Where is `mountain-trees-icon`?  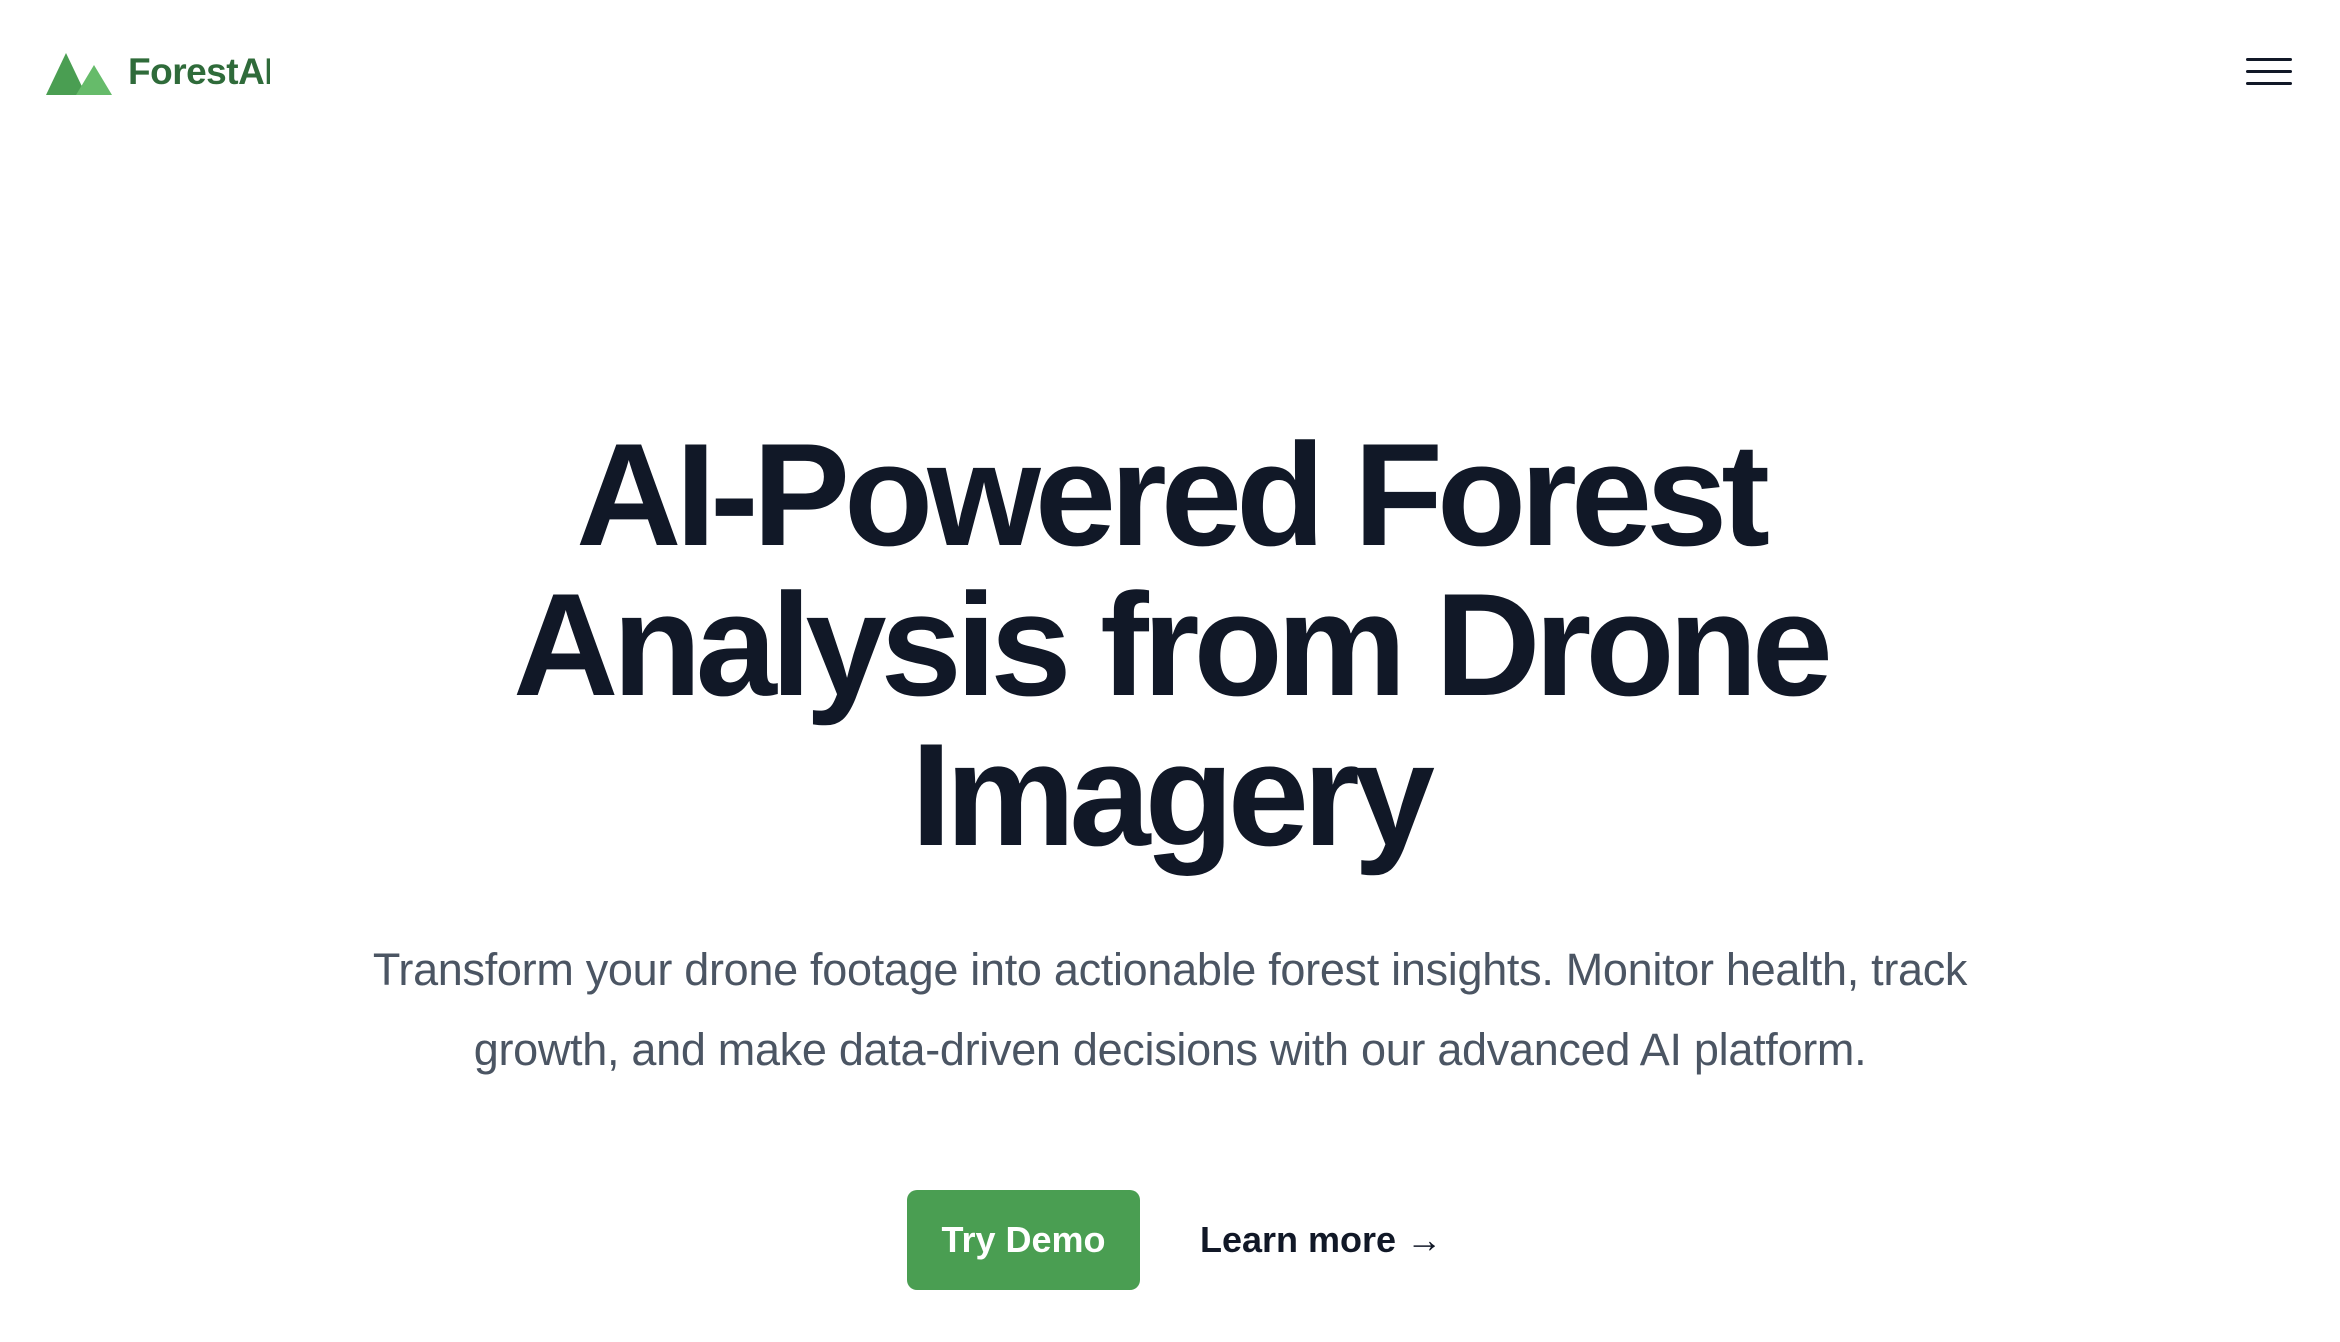
mountain-trees-icon is located at coordinates (79, 74).